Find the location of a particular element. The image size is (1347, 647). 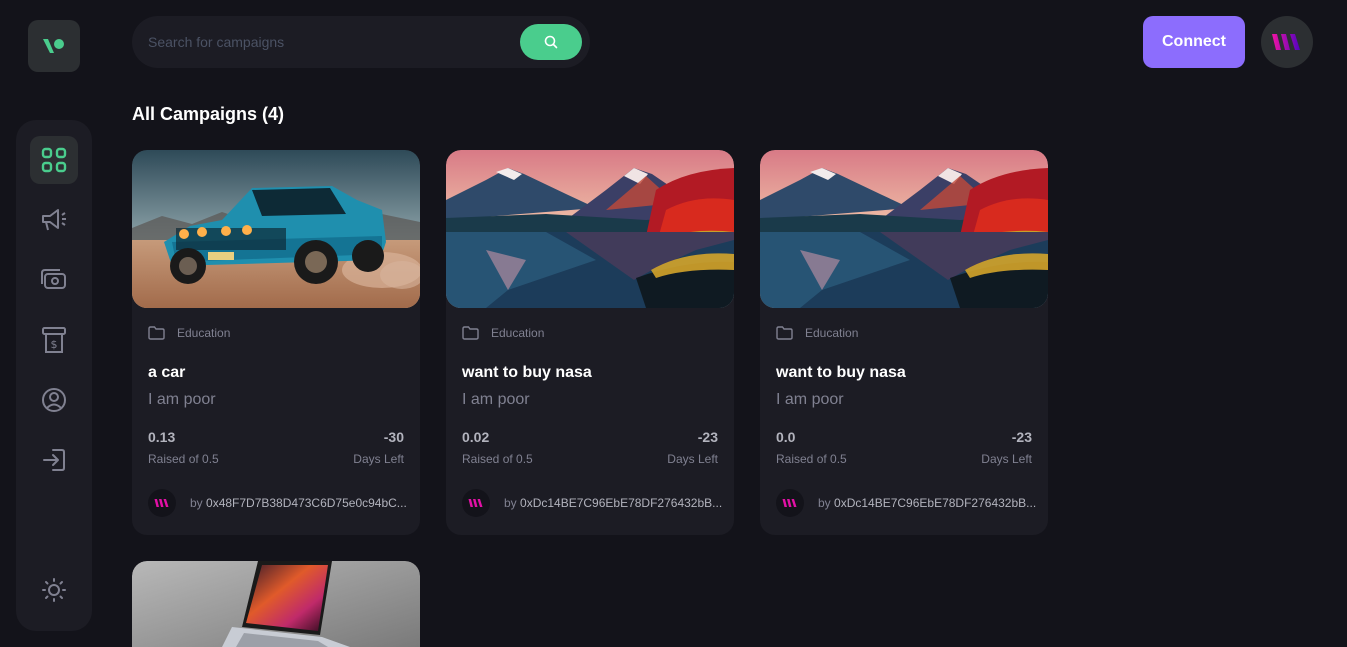

sidebar-item-campaign is located at coordinates (54, 220).